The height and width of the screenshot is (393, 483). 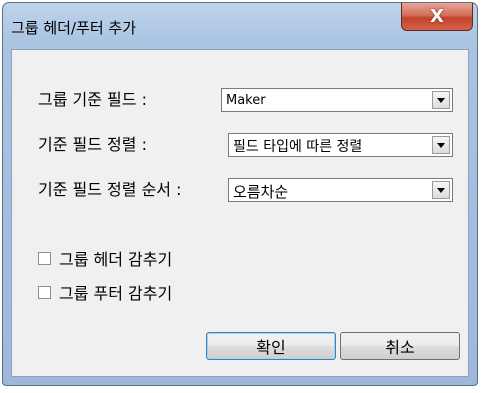 What do you see at coordinates (44, 292) in the screenshot?
I see `hide-footer-checkbox` at bounding box center [44, 292].